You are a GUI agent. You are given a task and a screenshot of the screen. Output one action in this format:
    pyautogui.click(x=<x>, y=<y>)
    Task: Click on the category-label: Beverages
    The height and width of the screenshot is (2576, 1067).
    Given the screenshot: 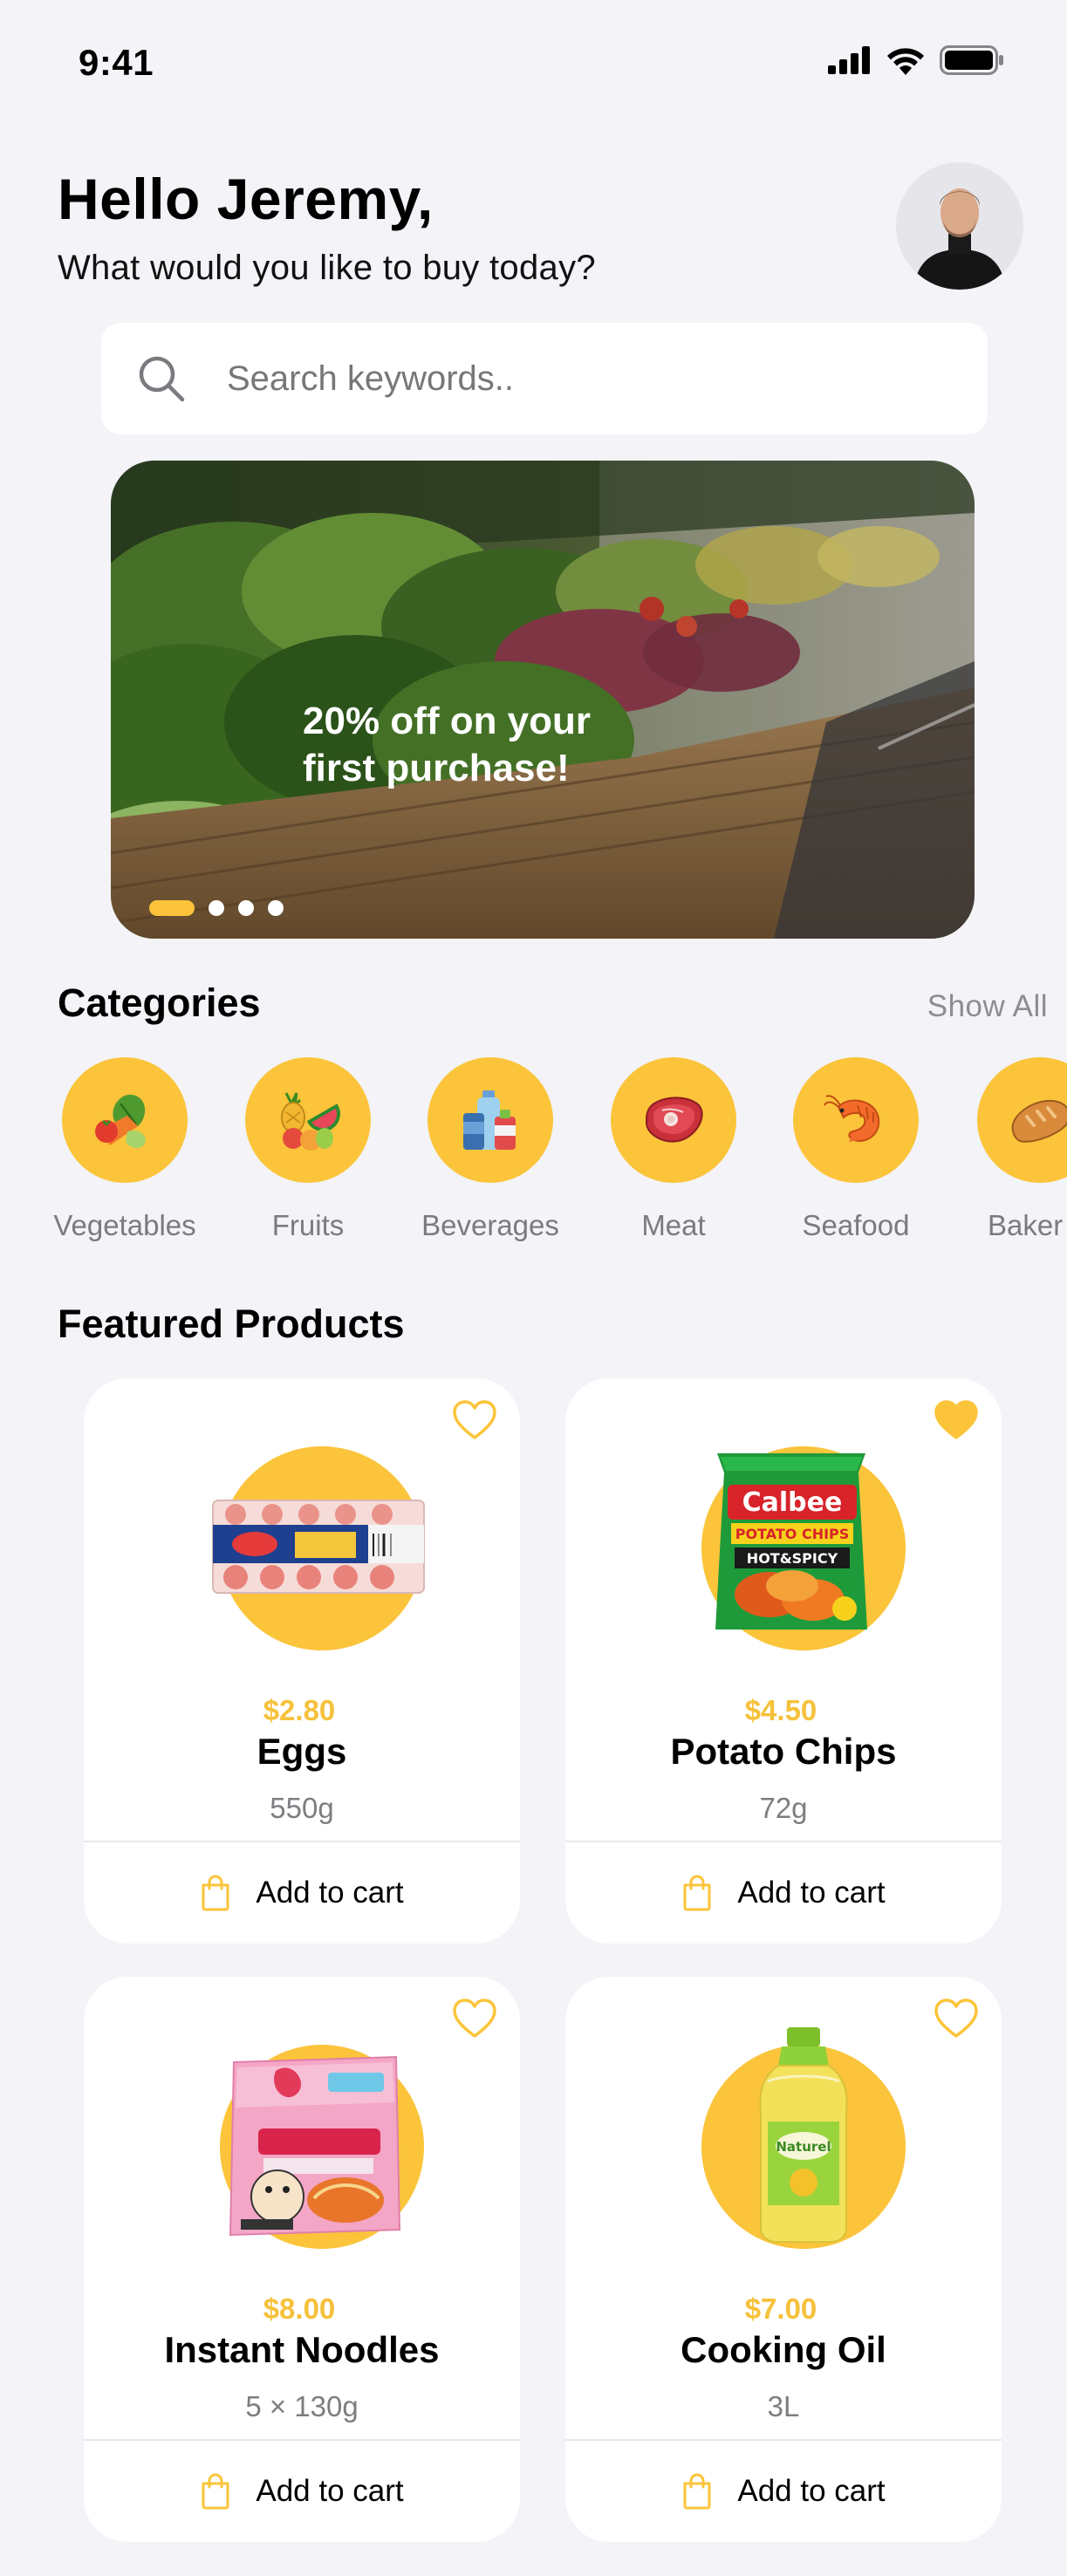 What is the action you would take?
    pyautogui.click(x=490, y=1225)
    